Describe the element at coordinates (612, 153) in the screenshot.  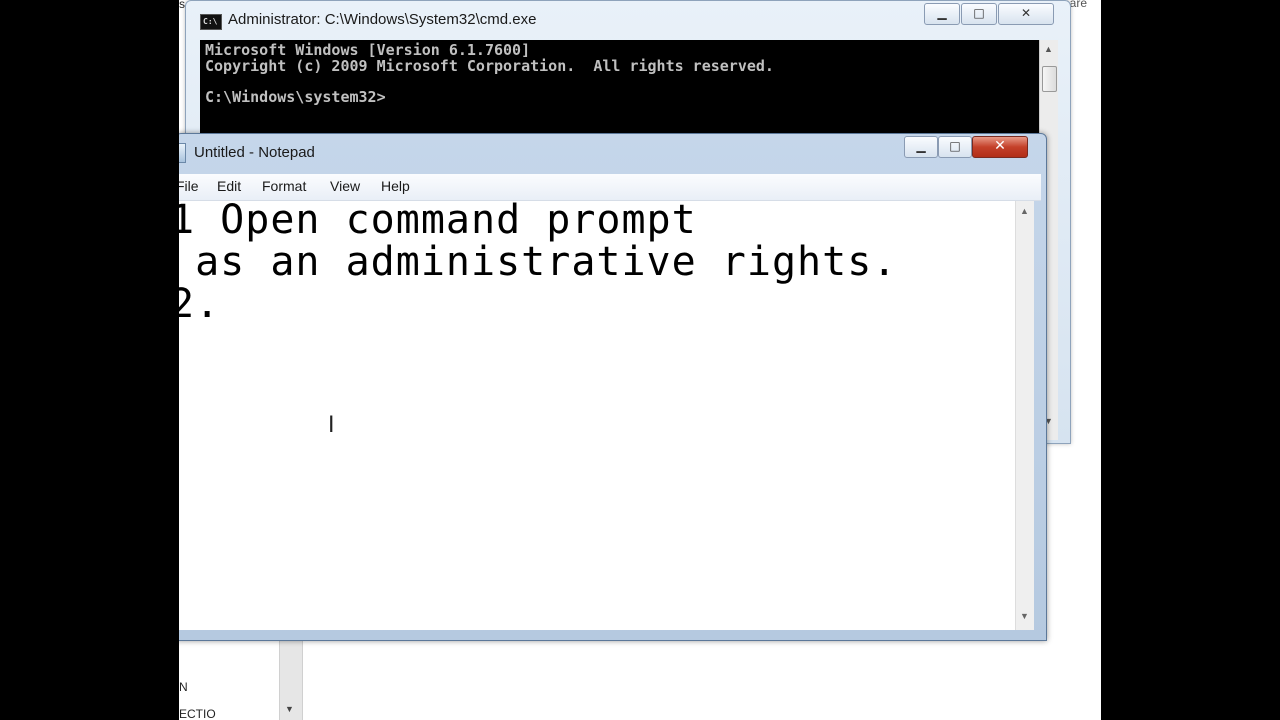
I see `notepad-titlebar: Untitled - Notepad ▁ □ ✕` at that location.